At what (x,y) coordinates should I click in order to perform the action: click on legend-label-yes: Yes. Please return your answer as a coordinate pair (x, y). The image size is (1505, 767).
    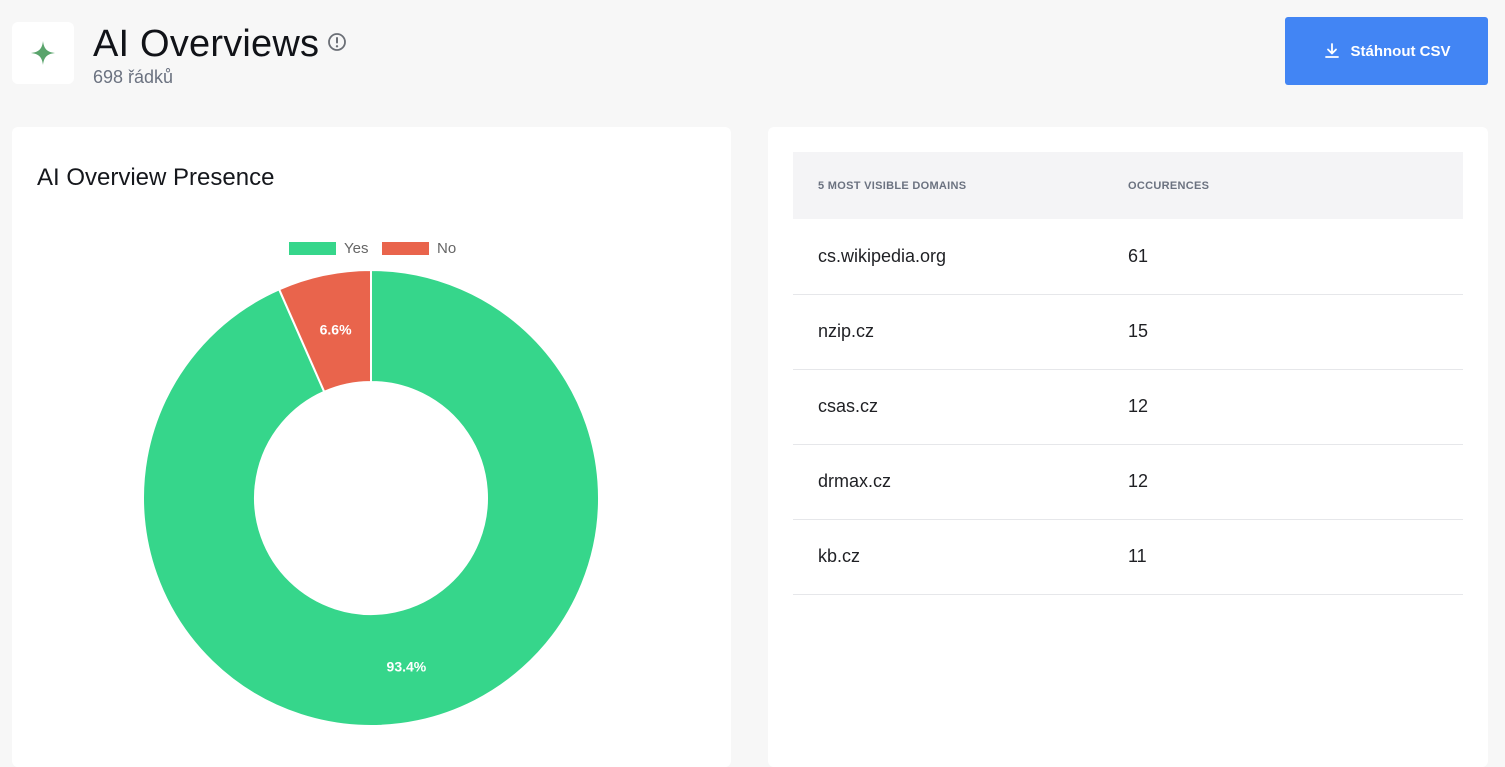
    Looking at the image, I should click on (356, 248).